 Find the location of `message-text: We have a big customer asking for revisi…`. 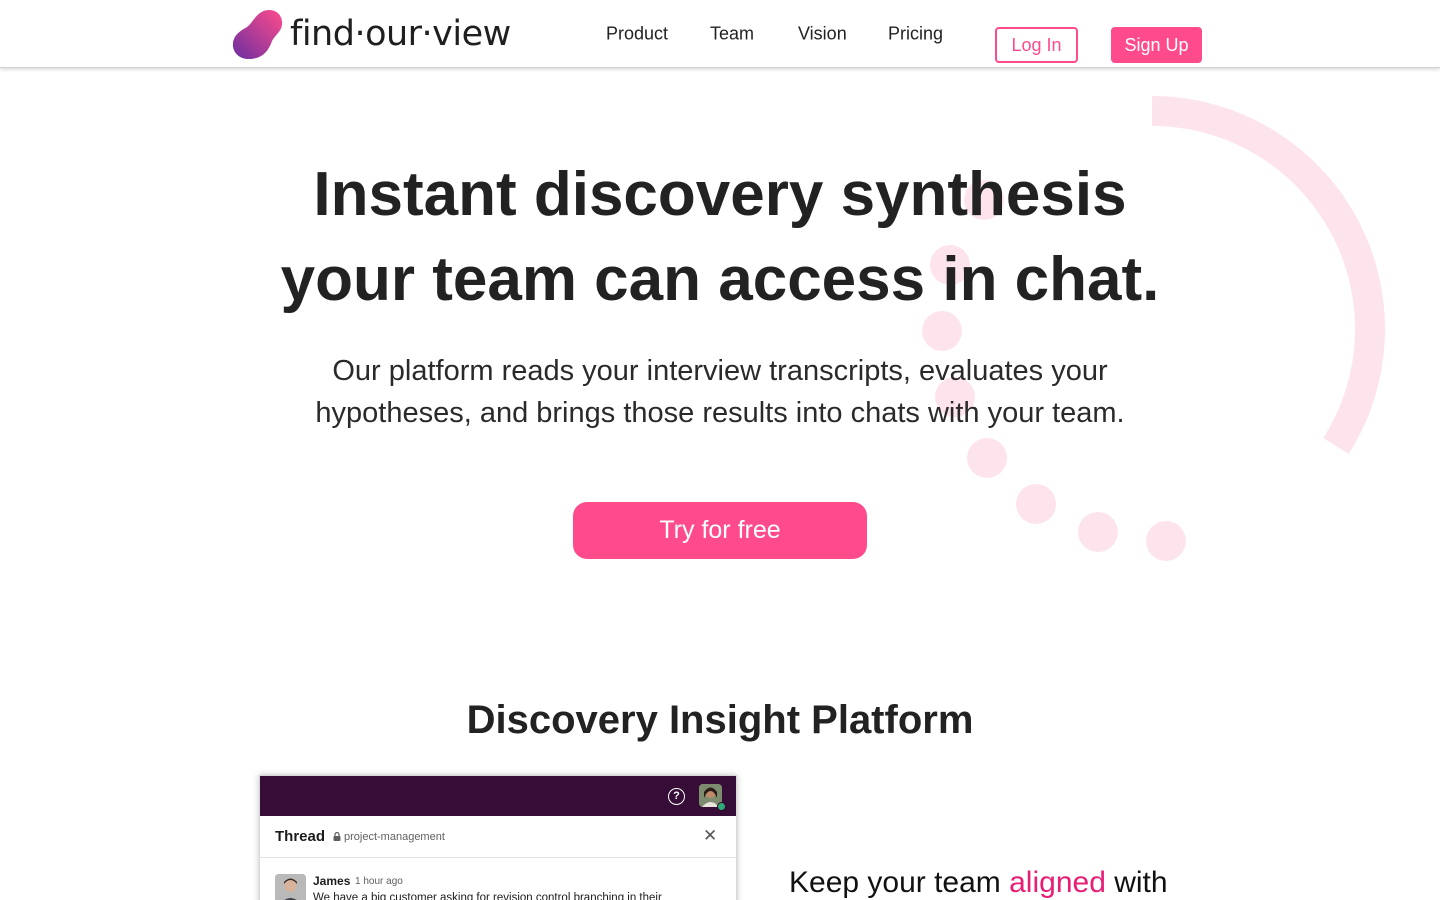

message-text: We have a big customer asking for revisi… is located at coordinates (487, 896).